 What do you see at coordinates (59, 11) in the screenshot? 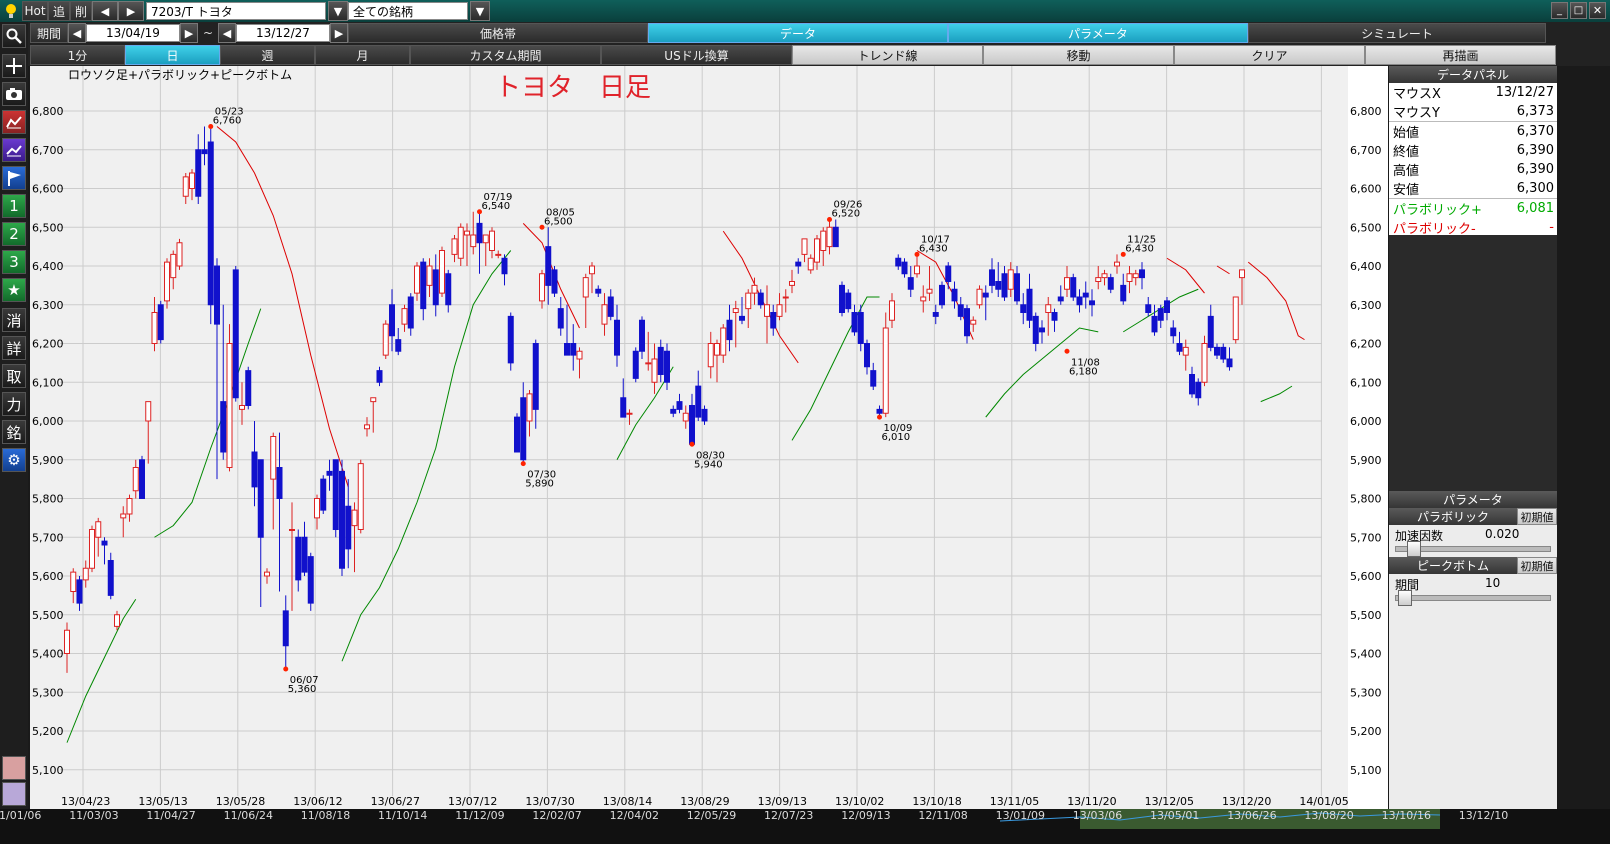
I see `add-button: 追` at bounding box center [59, 11].